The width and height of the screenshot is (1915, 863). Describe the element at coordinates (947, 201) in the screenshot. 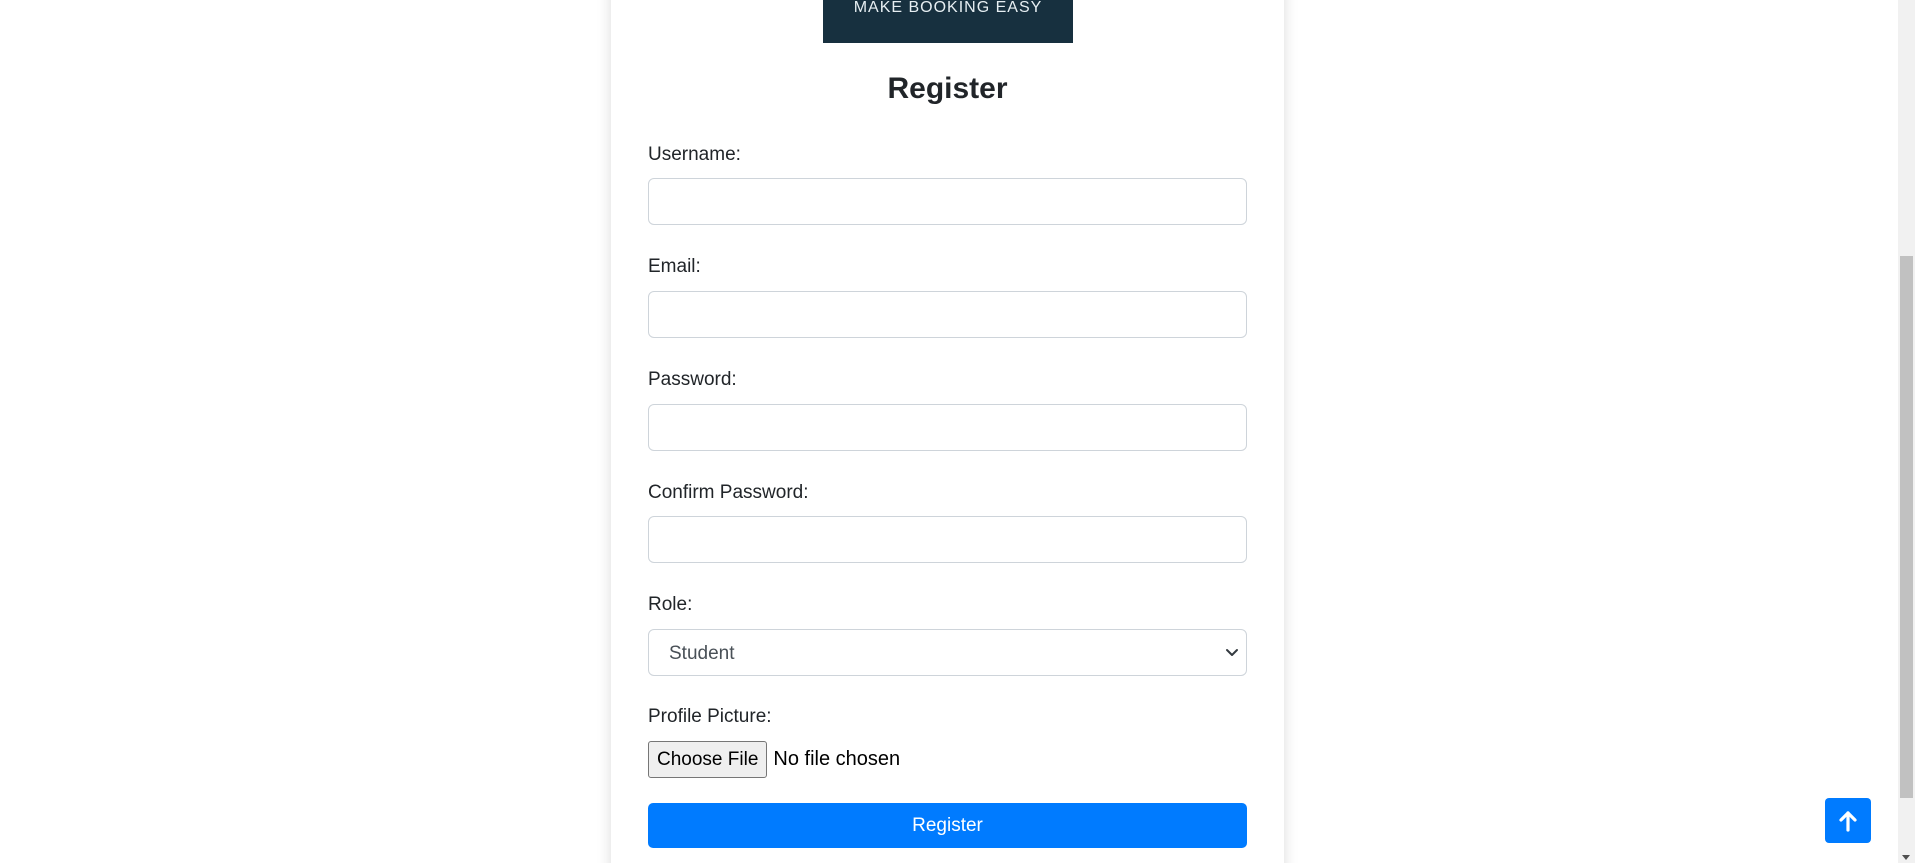

I see `username-input` at that location.